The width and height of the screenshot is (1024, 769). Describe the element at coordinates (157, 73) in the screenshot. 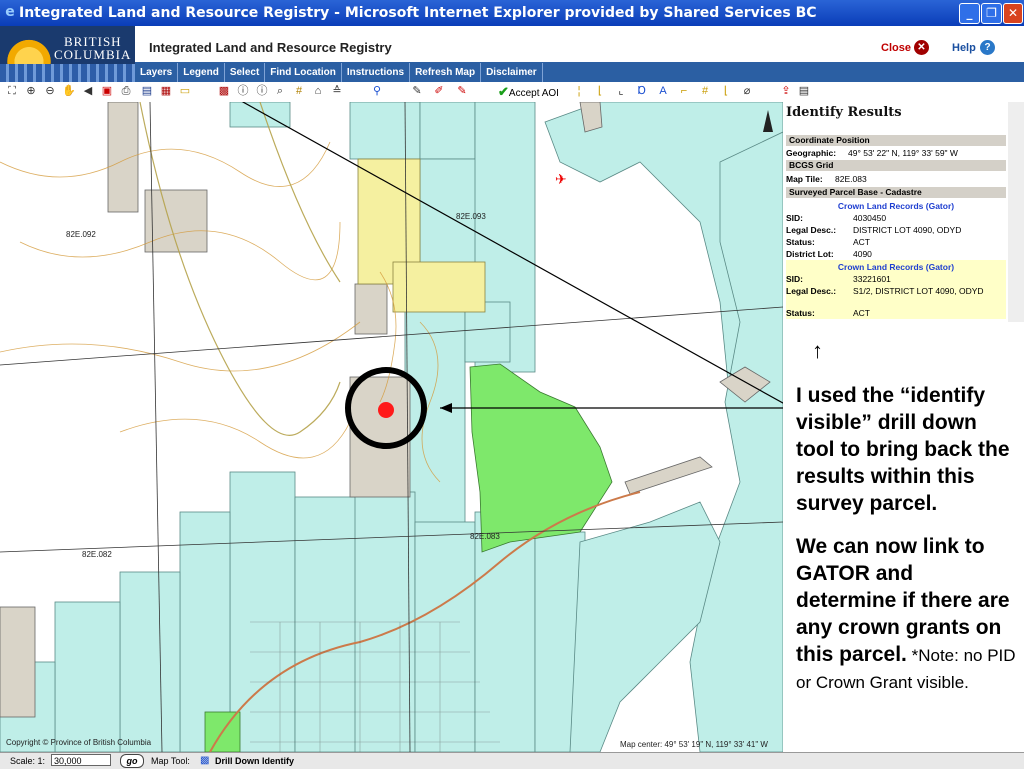

I see `menu-layers: Layers` at that location.